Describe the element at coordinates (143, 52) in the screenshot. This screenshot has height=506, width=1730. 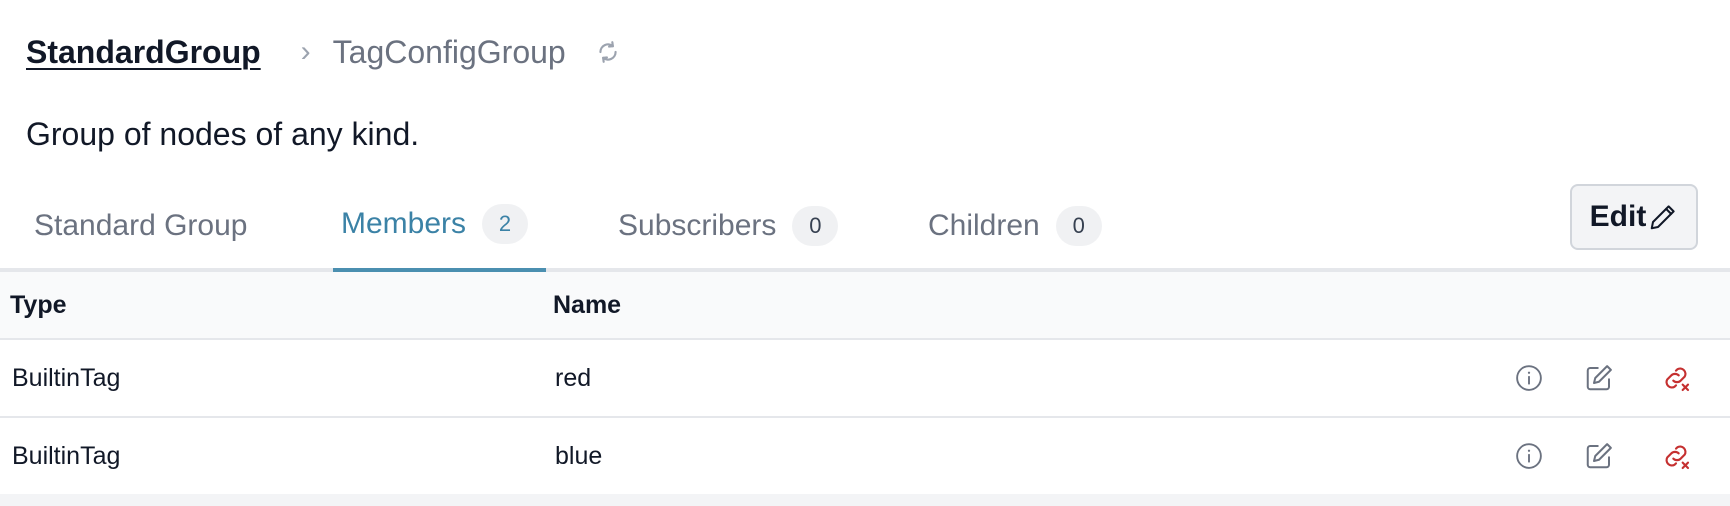
I see `breadcrumb-parent-link: StandardGroup` at that location.